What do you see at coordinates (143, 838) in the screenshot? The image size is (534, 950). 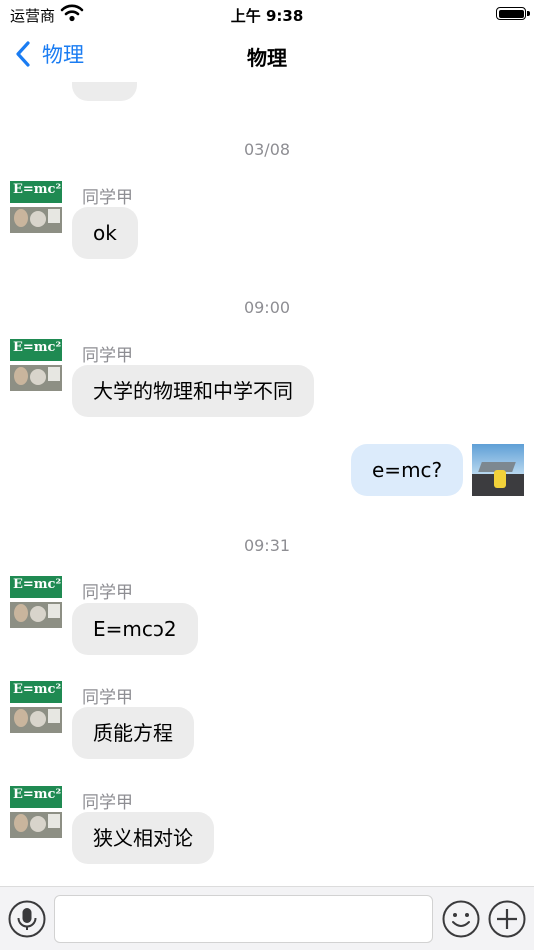 I see `message-bubble: 狭义相对论` at bounding box center [143, 838].